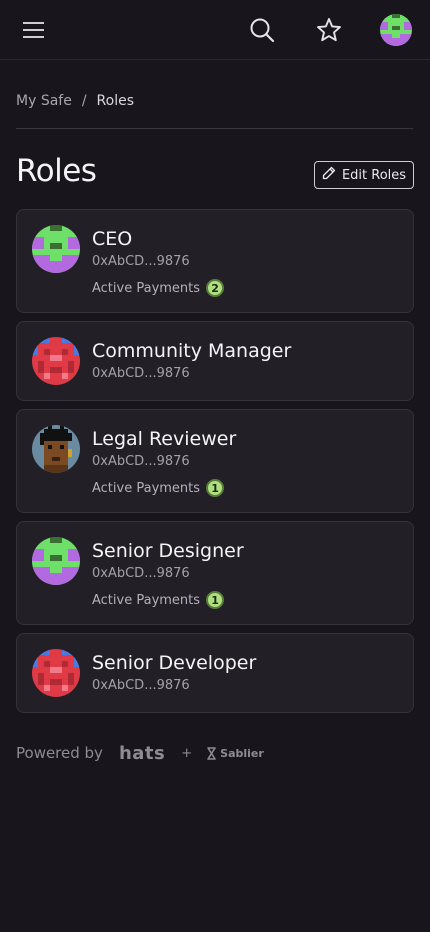 The width and height of the screenshot is (430, 932). I want to click on powered-by-footer: Powered by hats + Sablier, so click(140, 753).